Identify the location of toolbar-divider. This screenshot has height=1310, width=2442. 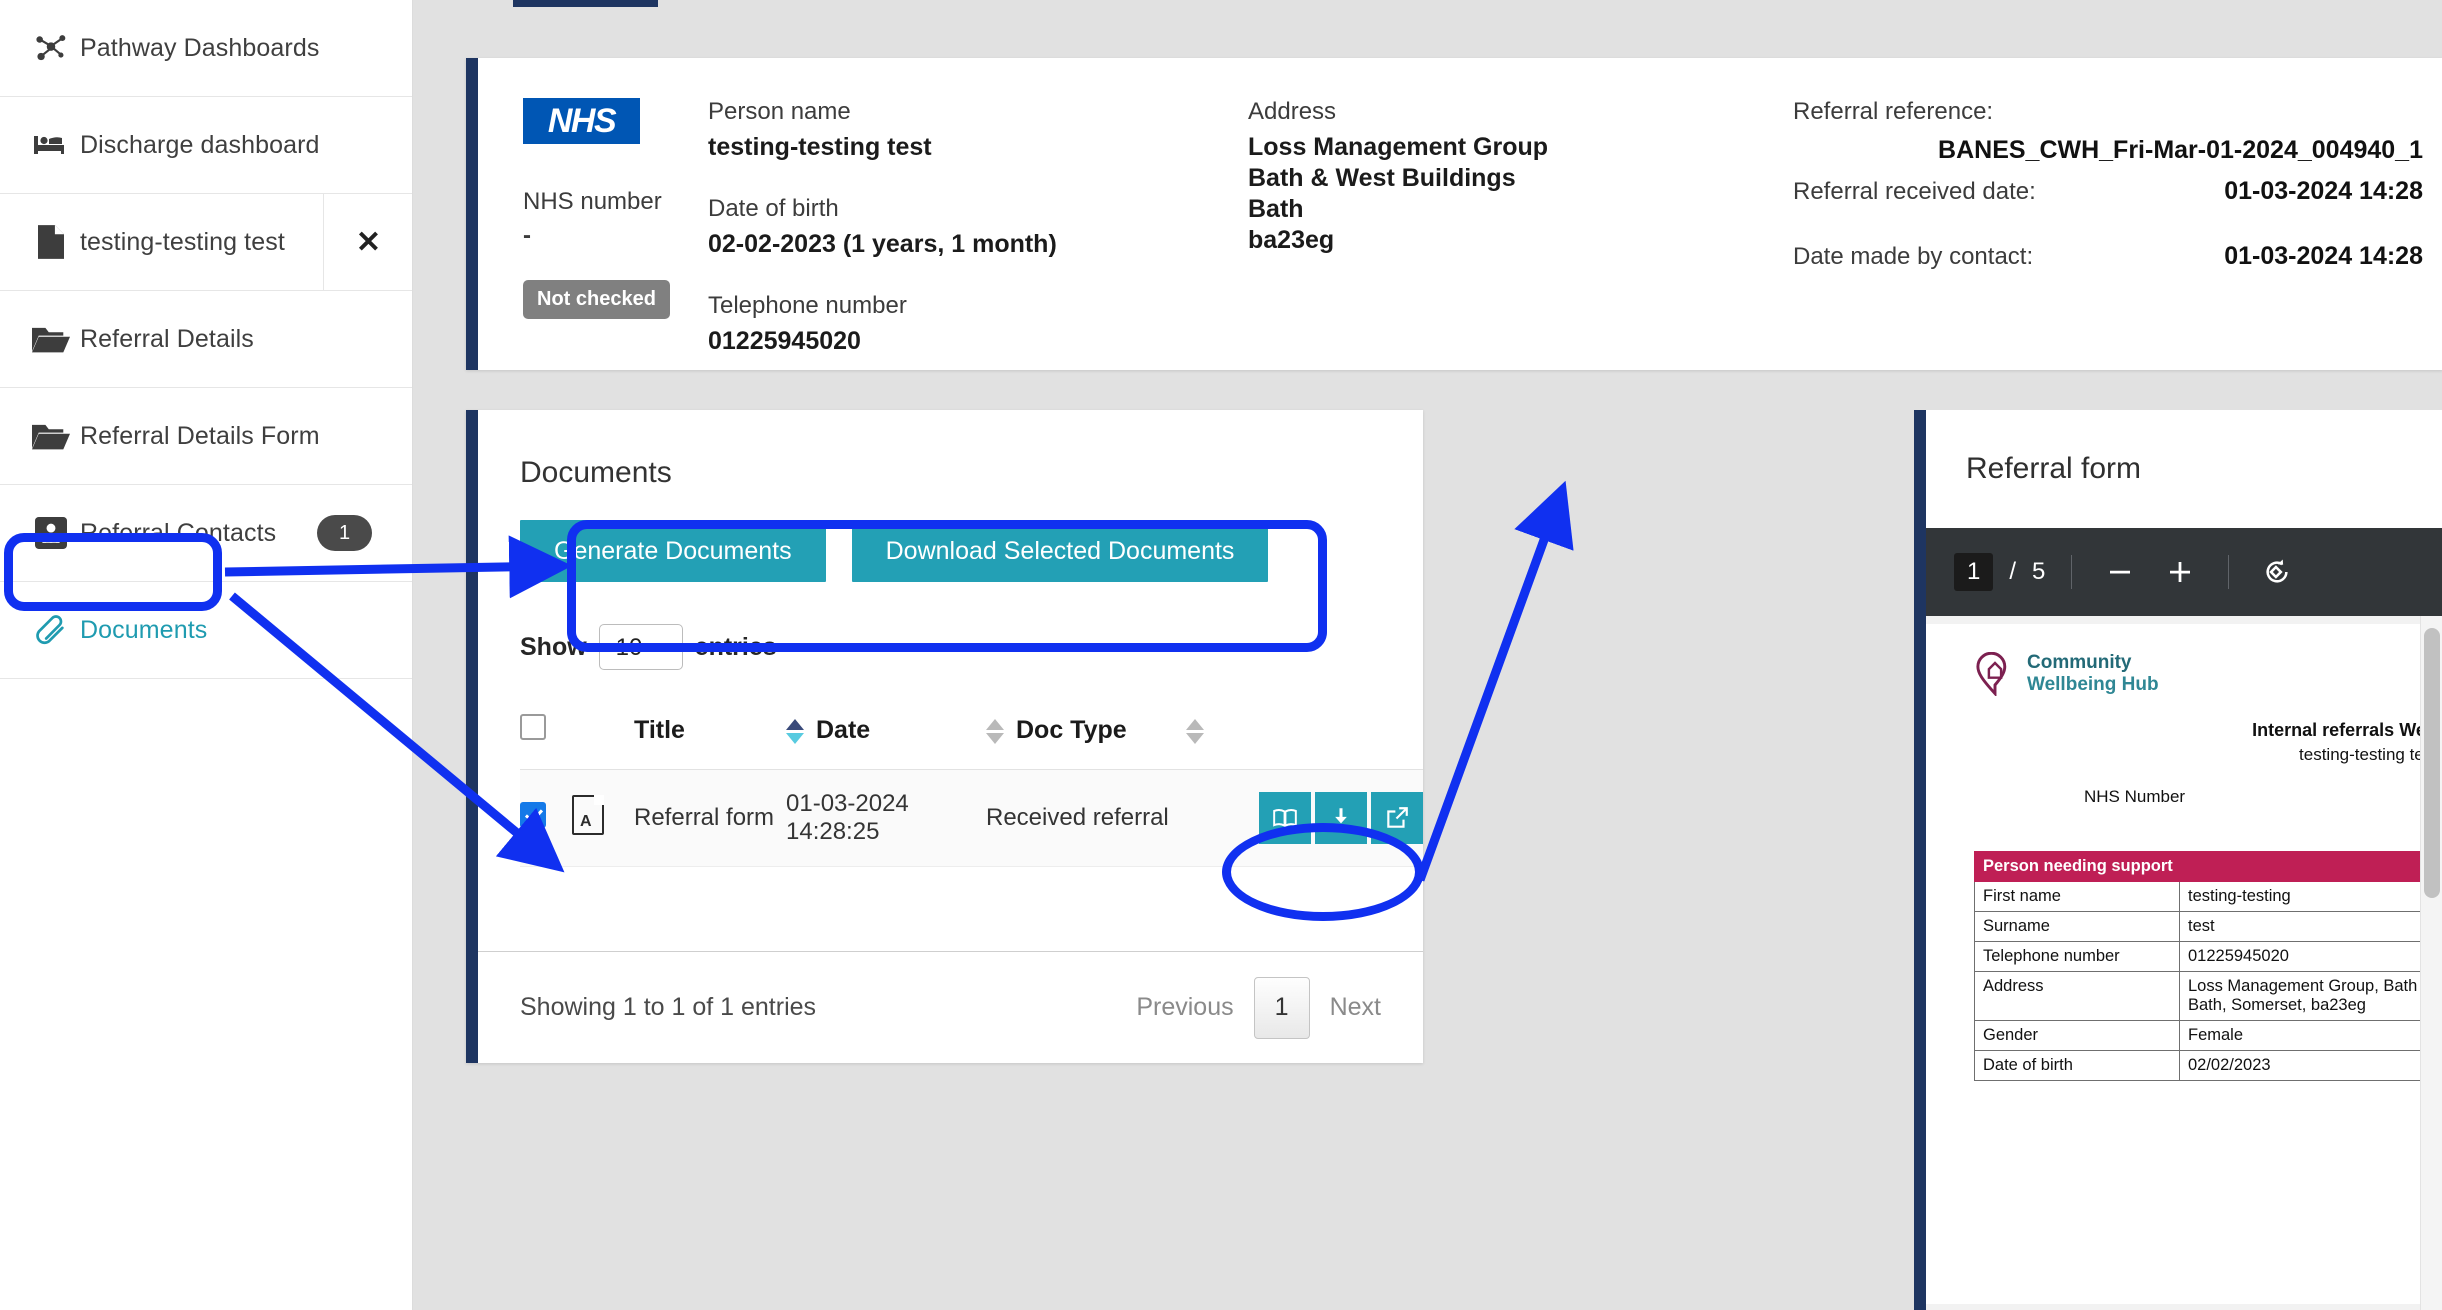
(2072, 572).